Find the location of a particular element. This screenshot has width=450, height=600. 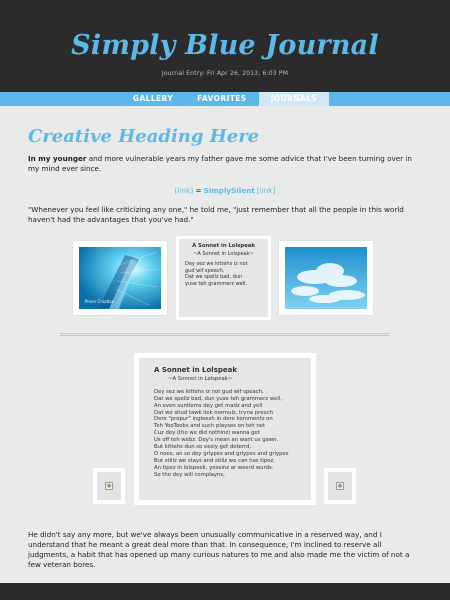

small-poem-line: Dat we spellz bad, dun is located at coordinates (214, 277).